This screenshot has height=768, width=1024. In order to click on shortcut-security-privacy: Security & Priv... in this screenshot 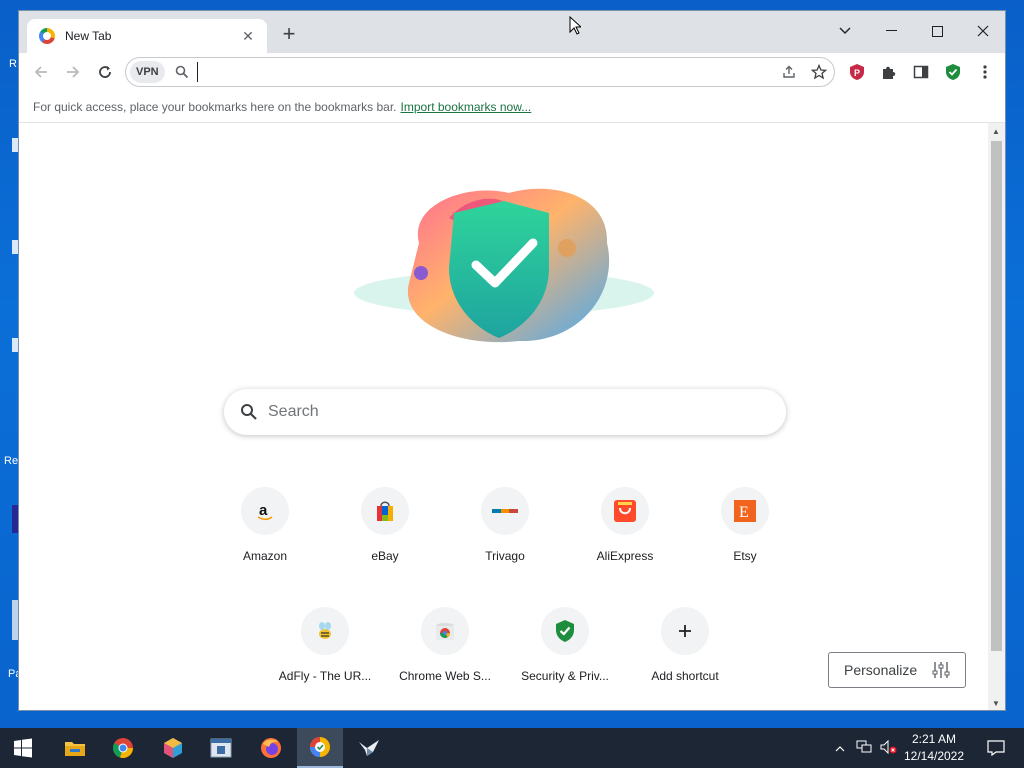, I will do `click(565, 645)`.